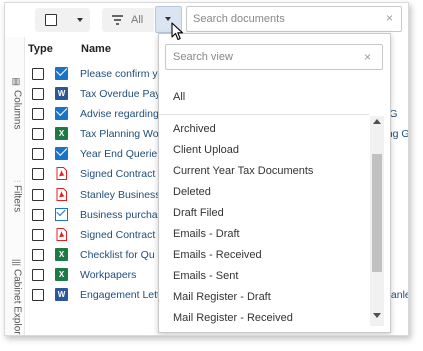 The image size is (423, 351). I want to click on document-name-link: Please confirm y, so click(119, 74).